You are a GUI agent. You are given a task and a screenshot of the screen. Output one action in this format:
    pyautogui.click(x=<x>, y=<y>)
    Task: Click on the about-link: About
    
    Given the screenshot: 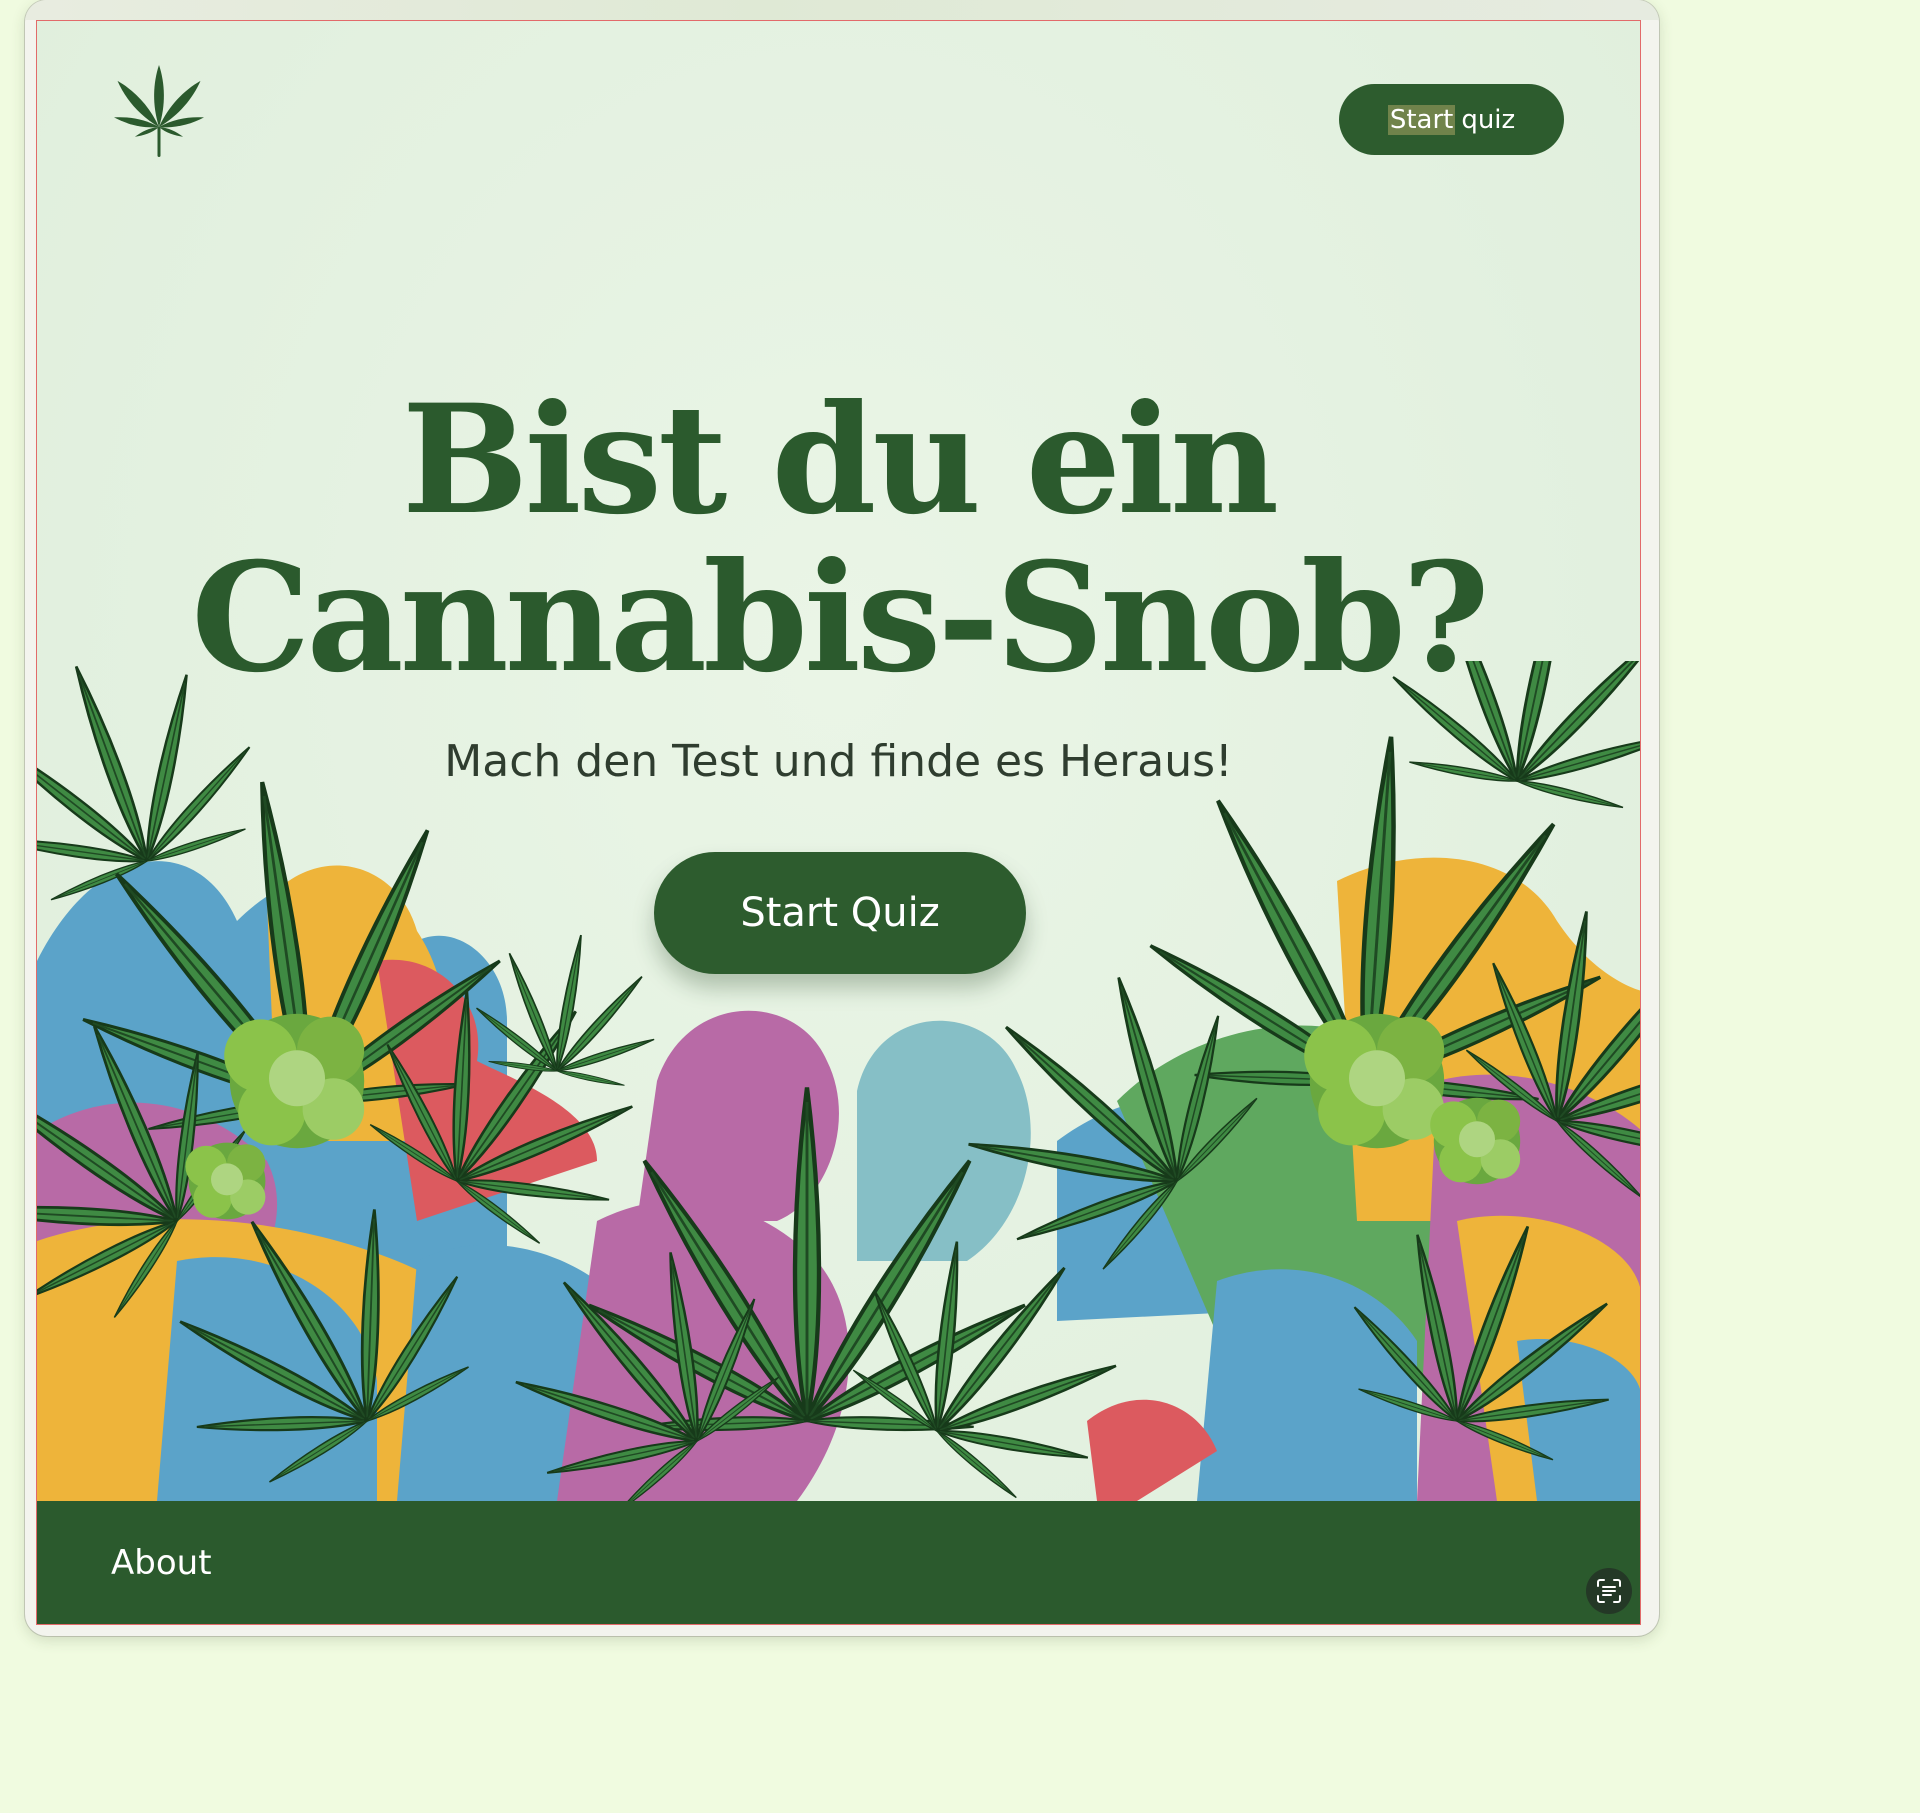 What is the action you would take?
    pyautogui.click(x=161, y=1563)
    